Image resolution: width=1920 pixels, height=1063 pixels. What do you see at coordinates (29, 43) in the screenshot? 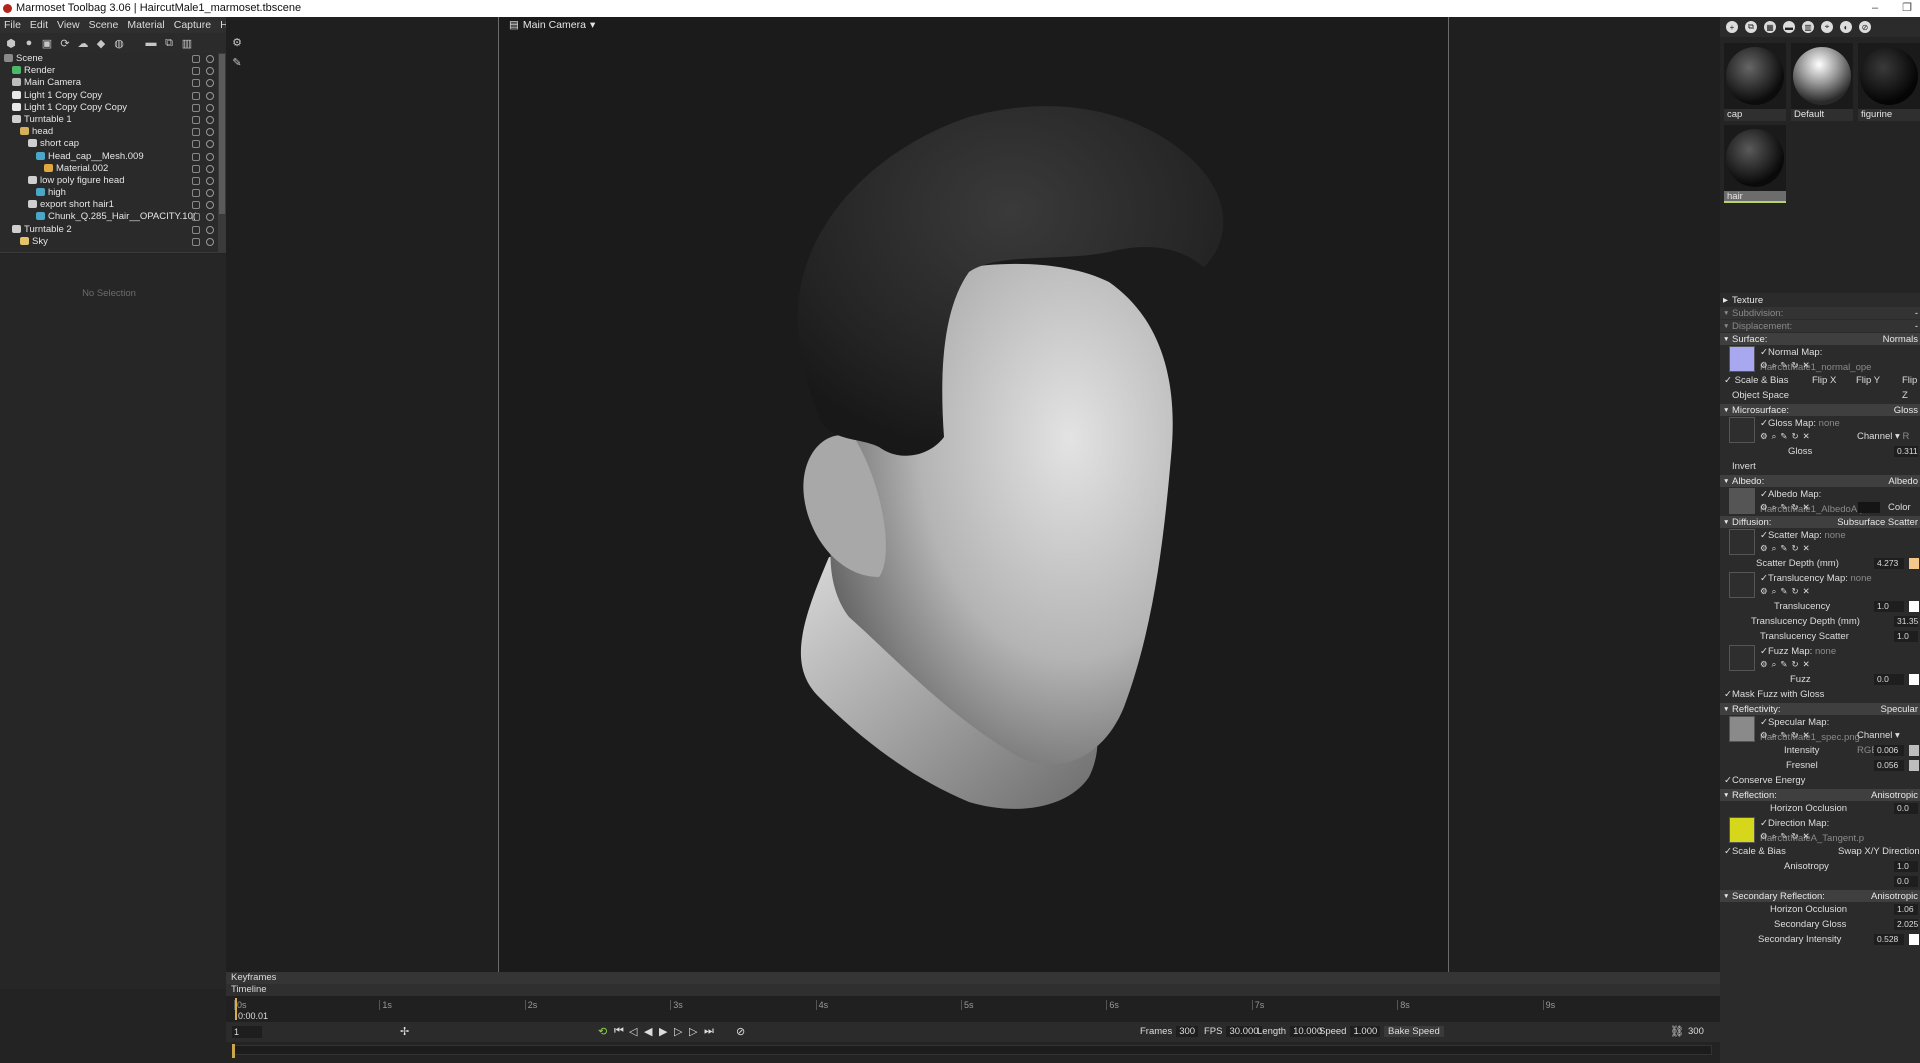
I see `add-light-icon: ●` at bounding box center [29, 43].